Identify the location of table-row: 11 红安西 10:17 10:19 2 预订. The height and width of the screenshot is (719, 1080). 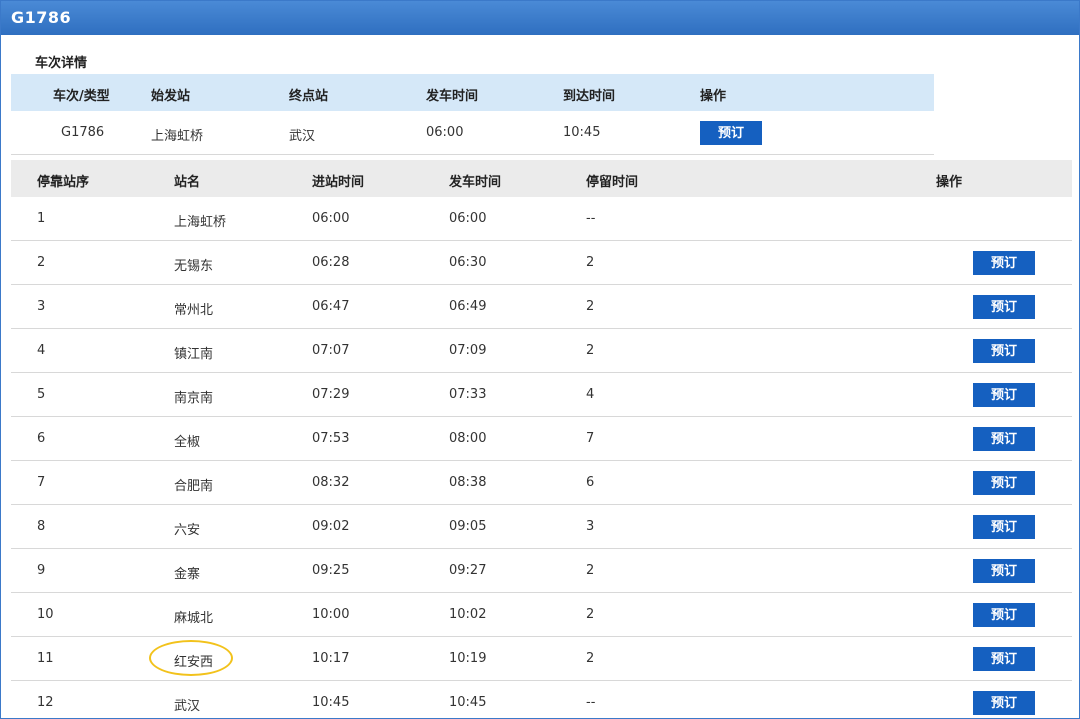
(541, 659).